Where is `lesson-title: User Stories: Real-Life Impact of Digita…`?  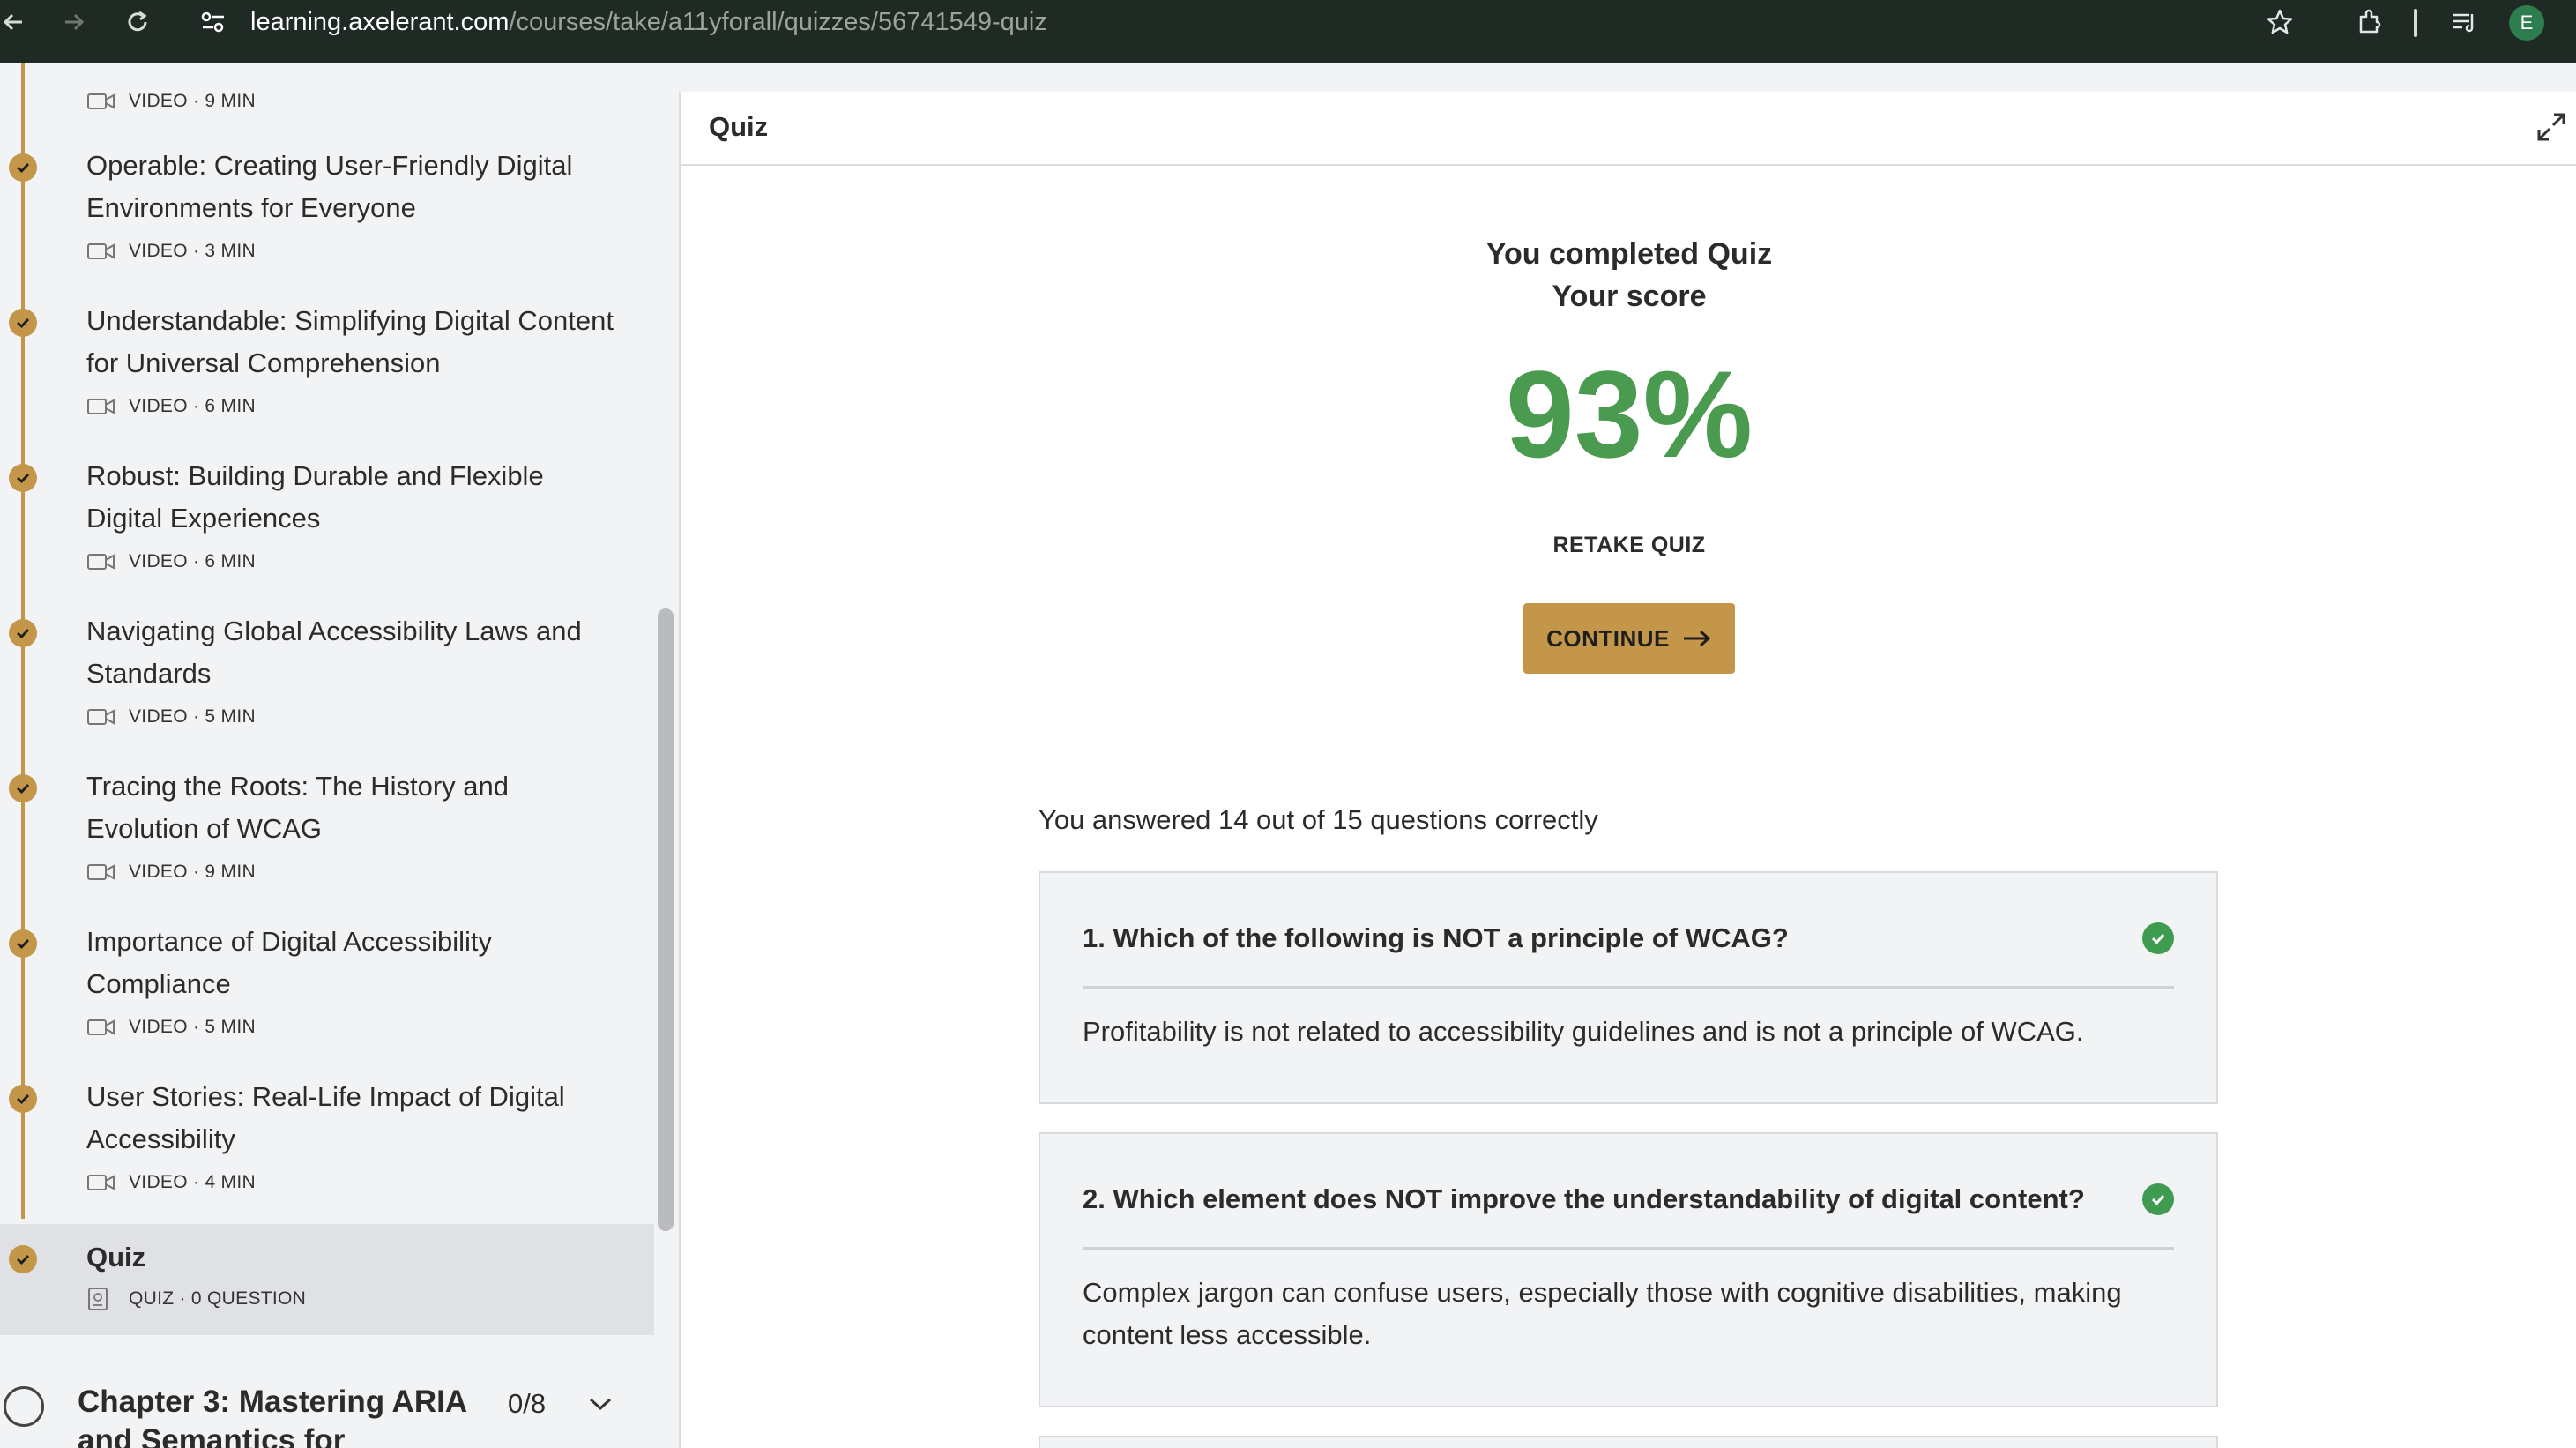 lesson-title: User Stories: Real-Life Impact of Digita… is located at coordinates (325, 1117).